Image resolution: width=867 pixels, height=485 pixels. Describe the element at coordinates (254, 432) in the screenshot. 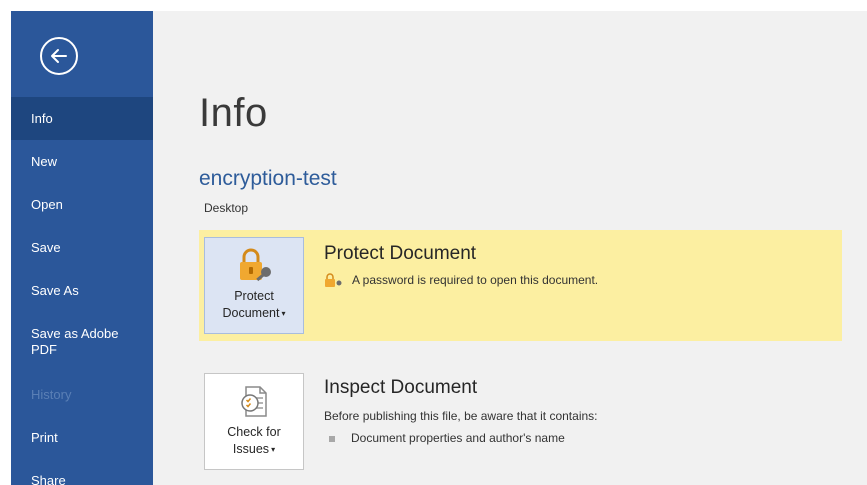

I see `check-button-line1: Check for` at that location.